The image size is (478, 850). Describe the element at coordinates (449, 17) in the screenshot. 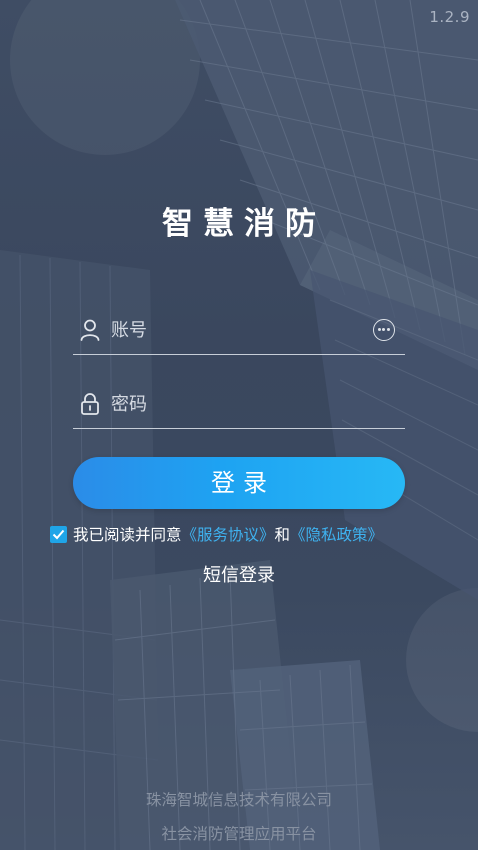

I see `app-version: 1.2.9` at that location.